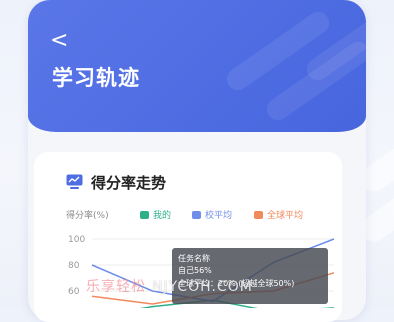 This screenshot has width=394, height=322. Describe the element at coordinates (195, 270) in the screenshot. I see `tooltip-line-self: 自己56%` at that location.